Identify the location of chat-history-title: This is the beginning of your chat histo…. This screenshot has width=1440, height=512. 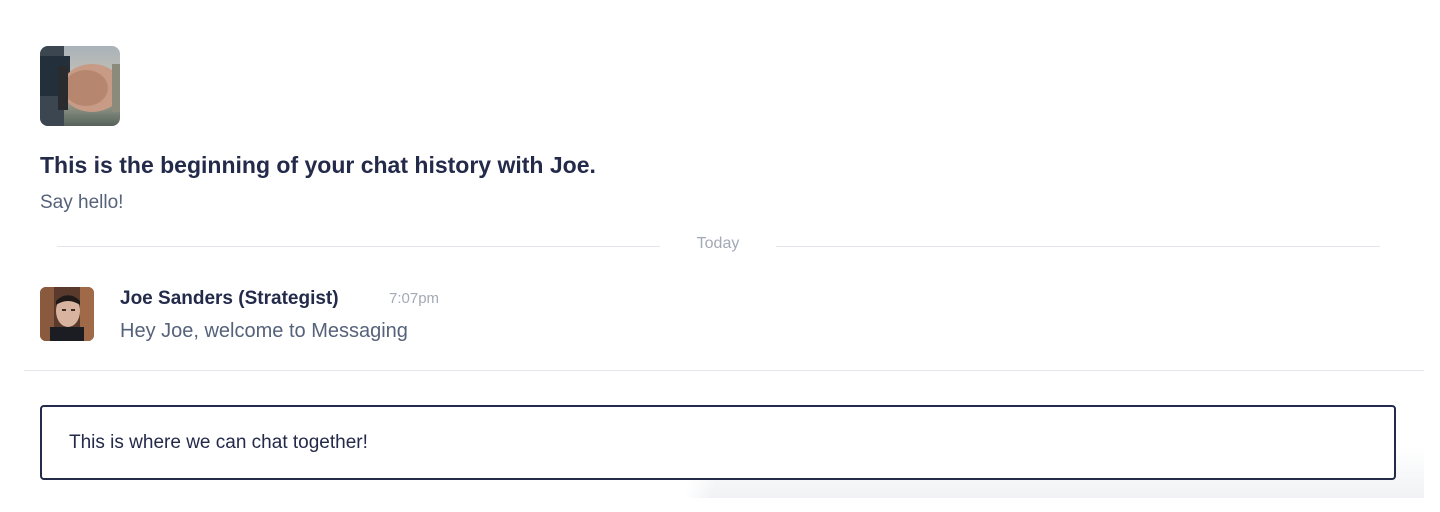
(318, 165).